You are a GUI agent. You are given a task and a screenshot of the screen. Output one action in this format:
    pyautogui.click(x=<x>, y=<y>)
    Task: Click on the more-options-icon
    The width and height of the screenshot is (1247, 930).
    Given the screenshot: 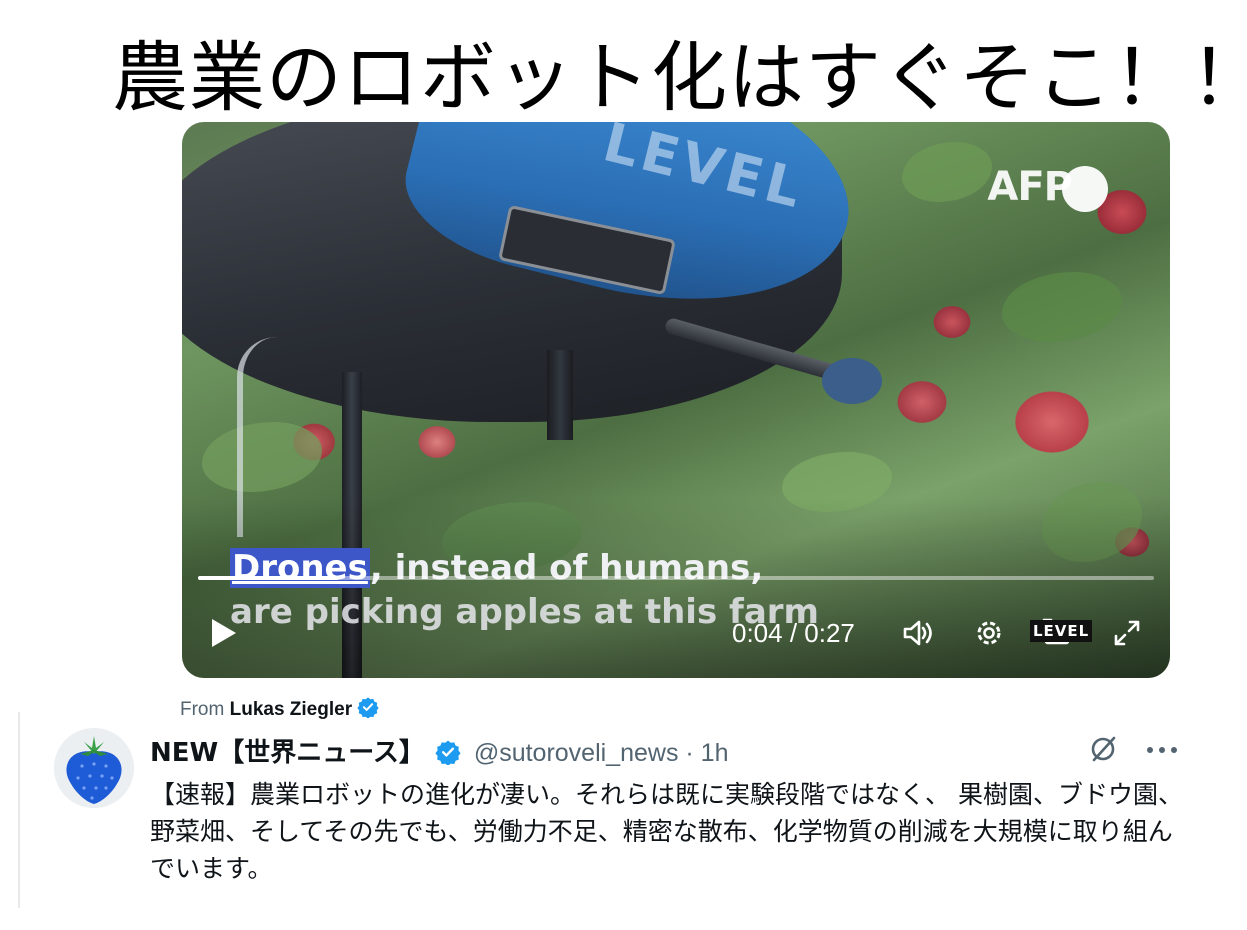 What is the action you would take?
    pyautogui.click(x=1162, y=750)
    